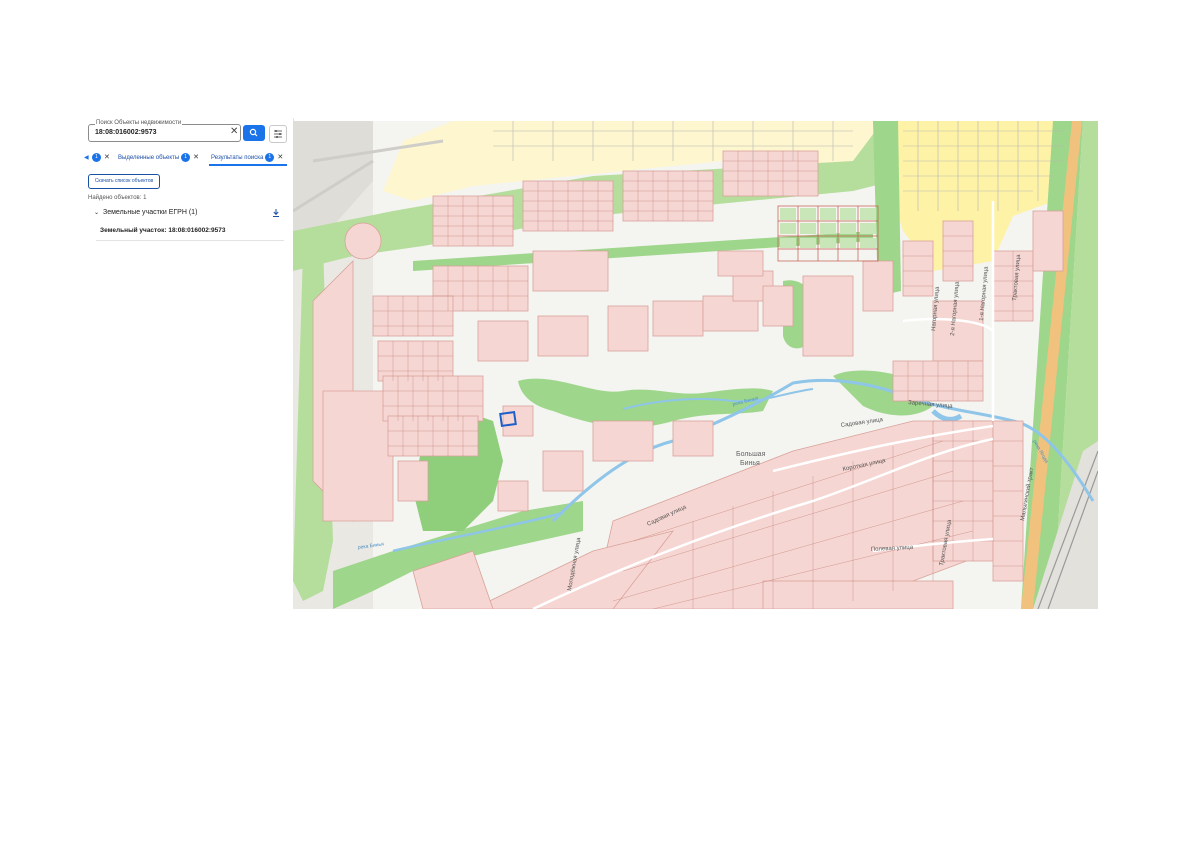 The width and height of the screenshot is (1200, 849). I want to click on filter-sliders-icon, so click(278, 134).